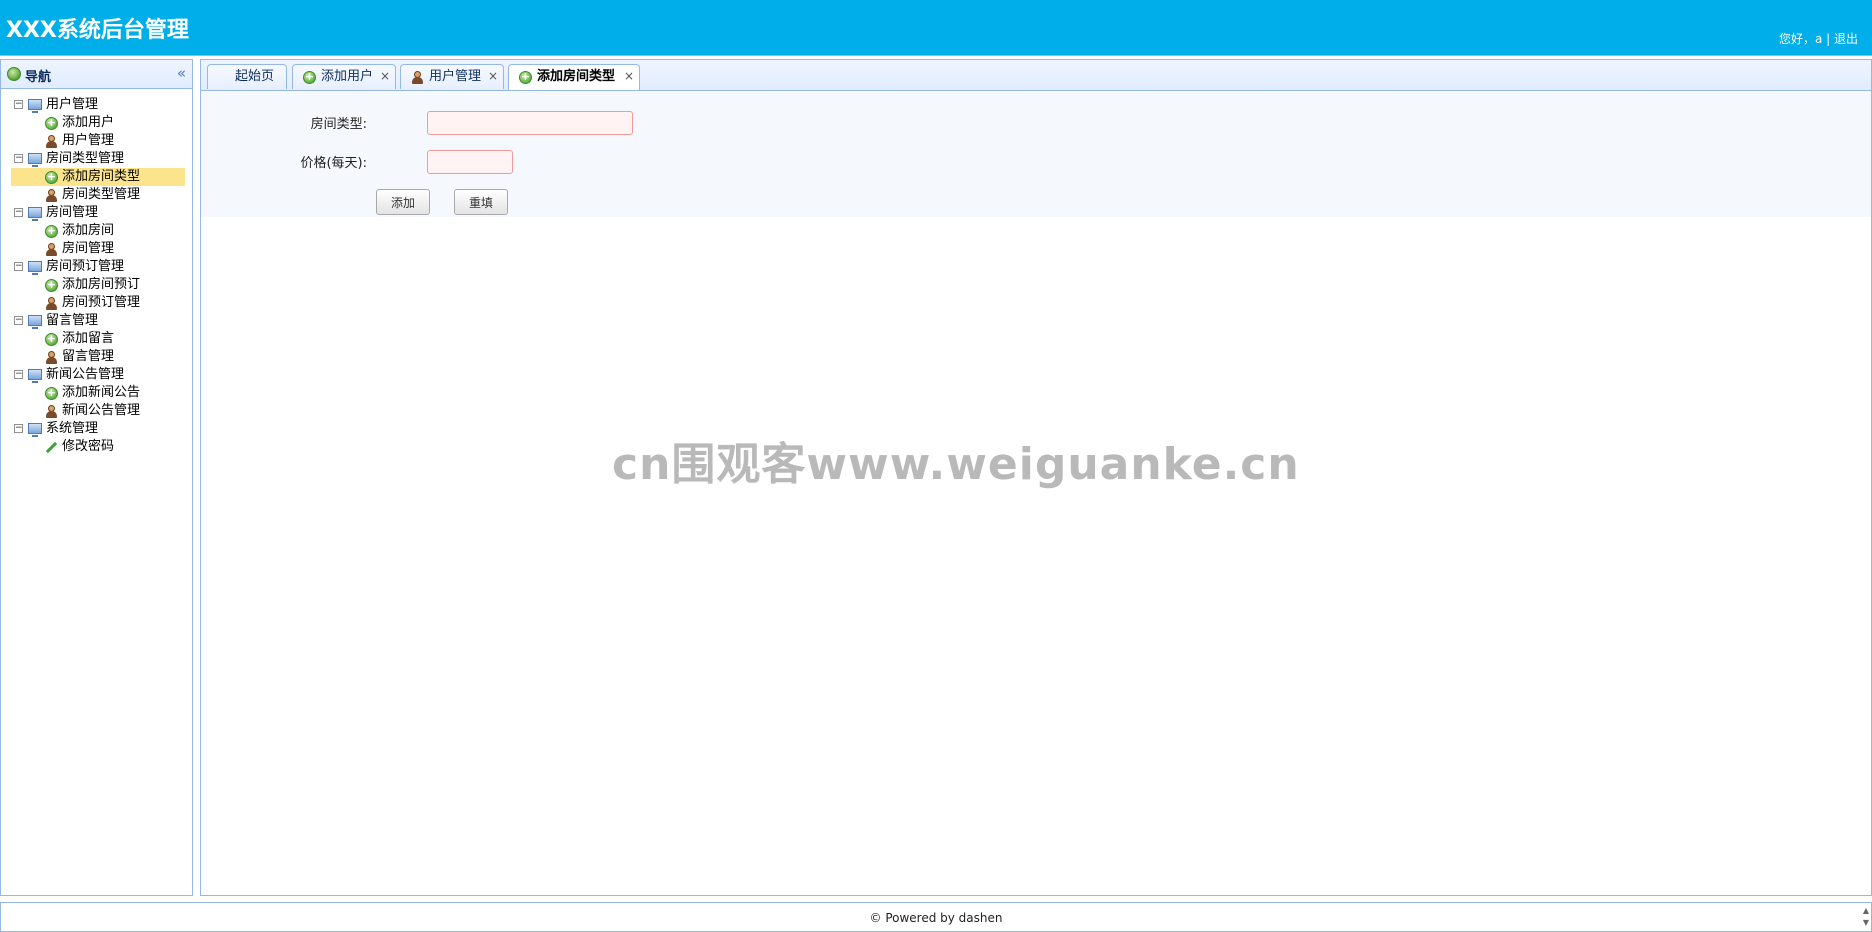  I want to click on double-chevron-left-icon: «, so click(181, 73).